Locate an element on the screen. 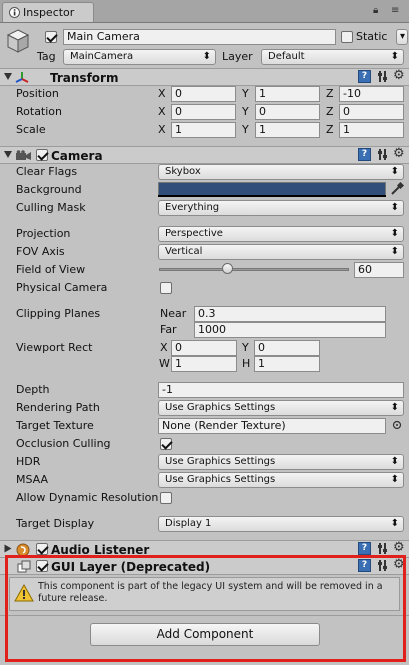  rendering-path-label: Rendering Path is located at coordinates (58, 407).